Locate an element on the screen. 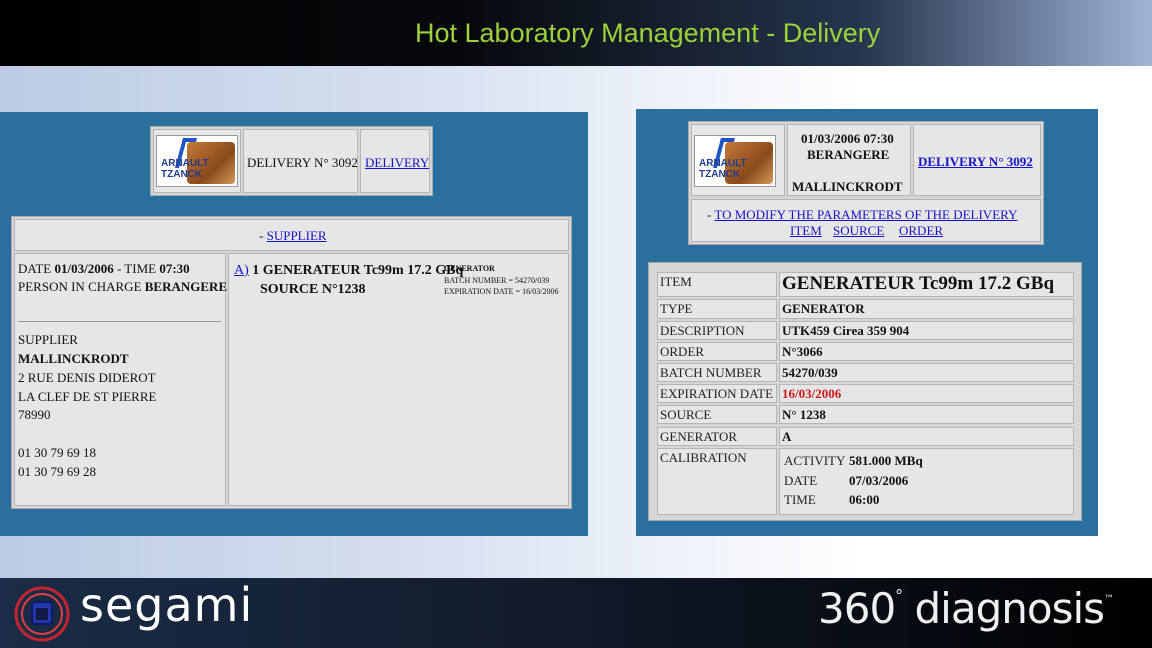  detail-label: DESCRIPTION is located at coordinates (702, 330).